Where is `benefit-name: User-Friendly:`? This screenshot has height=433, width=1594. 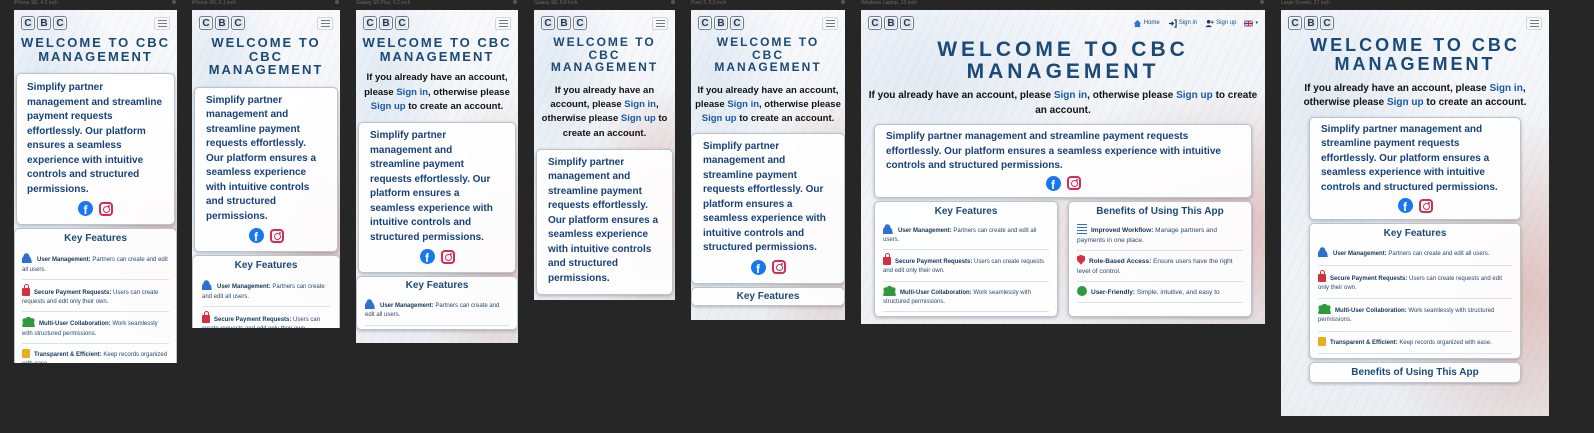 benefit-name: User-Friendly: is located at coordinates (1113, 292).